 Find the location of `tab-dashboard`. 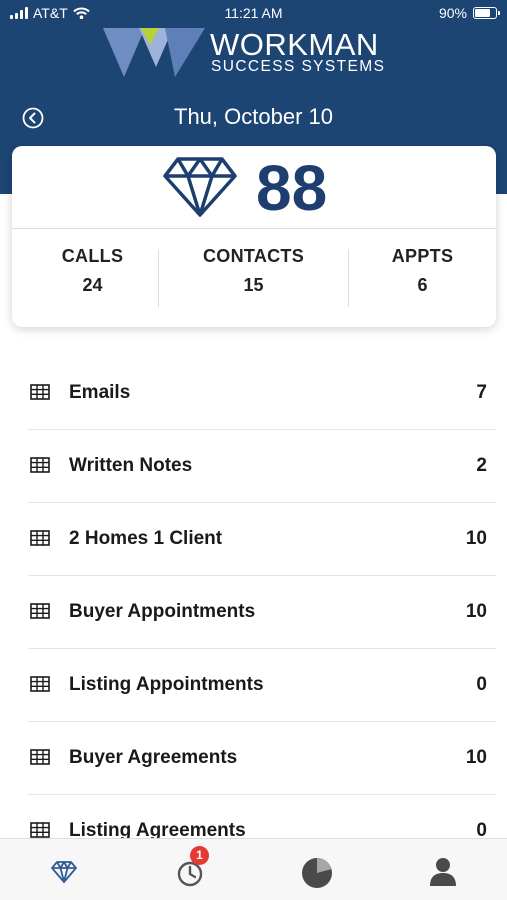

tab-dashboard is located at coordinates (64, 871).